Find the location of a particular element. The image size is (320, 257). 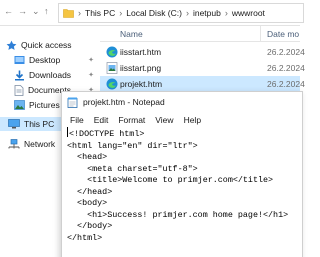

text-line: </head> is located at coordinates (90, 191).